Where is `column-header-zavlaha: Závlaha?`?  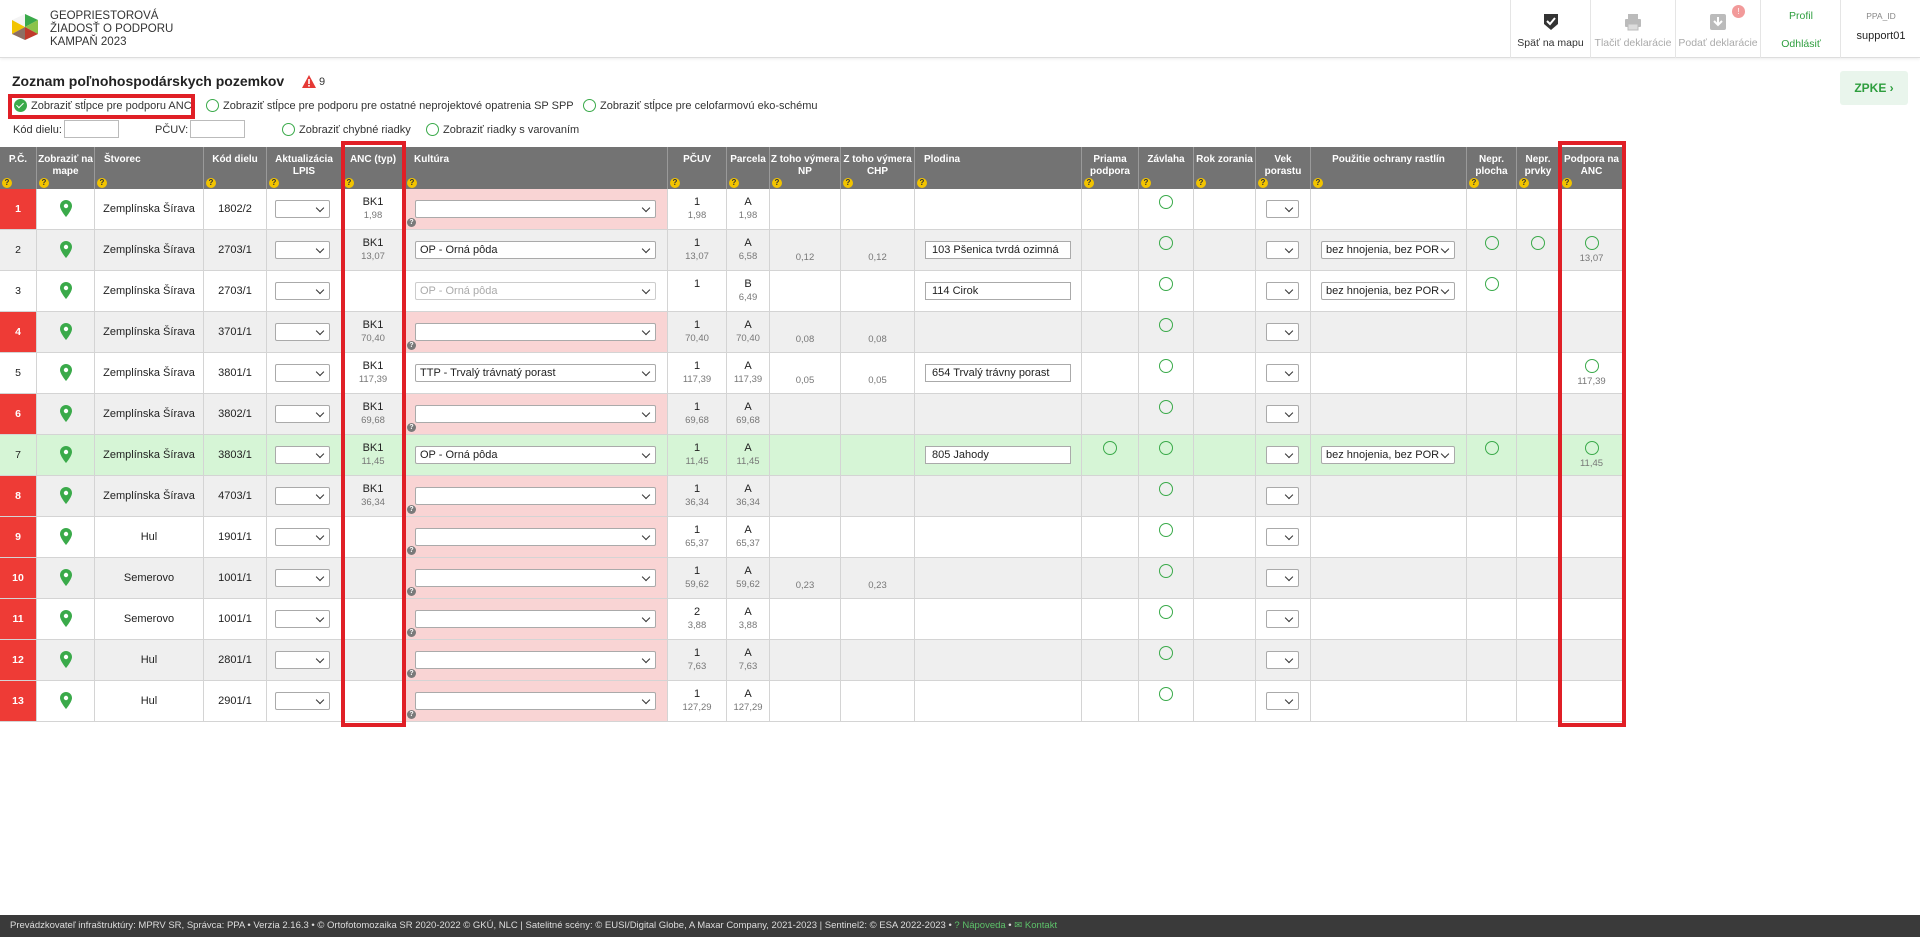
column-header-zavlaha: Závlaha? is located at coordinates (1166, 168).